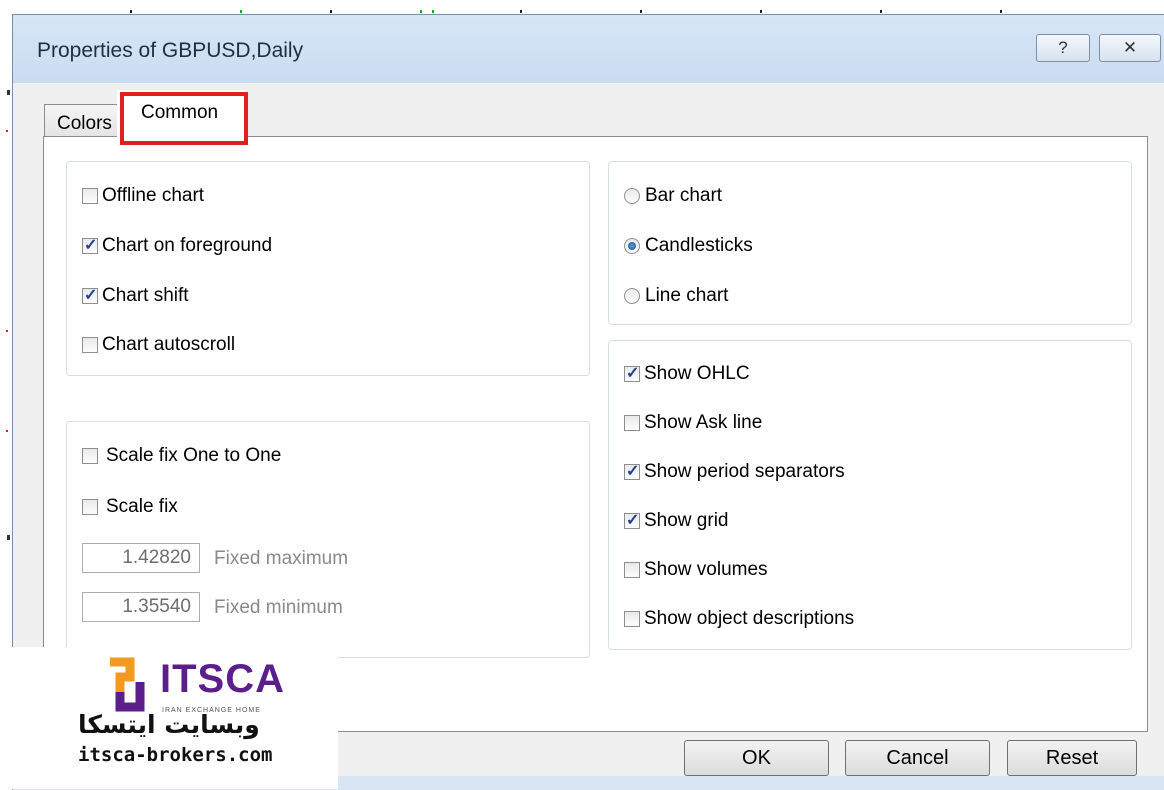  I want to click on scale-fix-option: Scale fix, so click(130, 507).